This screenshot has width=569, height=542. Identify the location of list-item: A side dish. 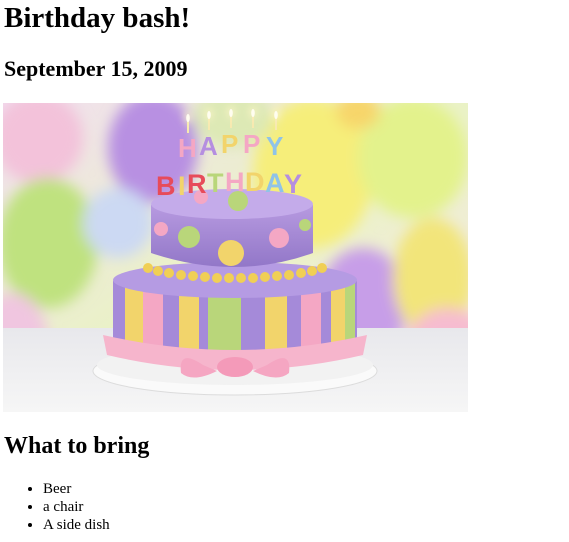
(76, 525).